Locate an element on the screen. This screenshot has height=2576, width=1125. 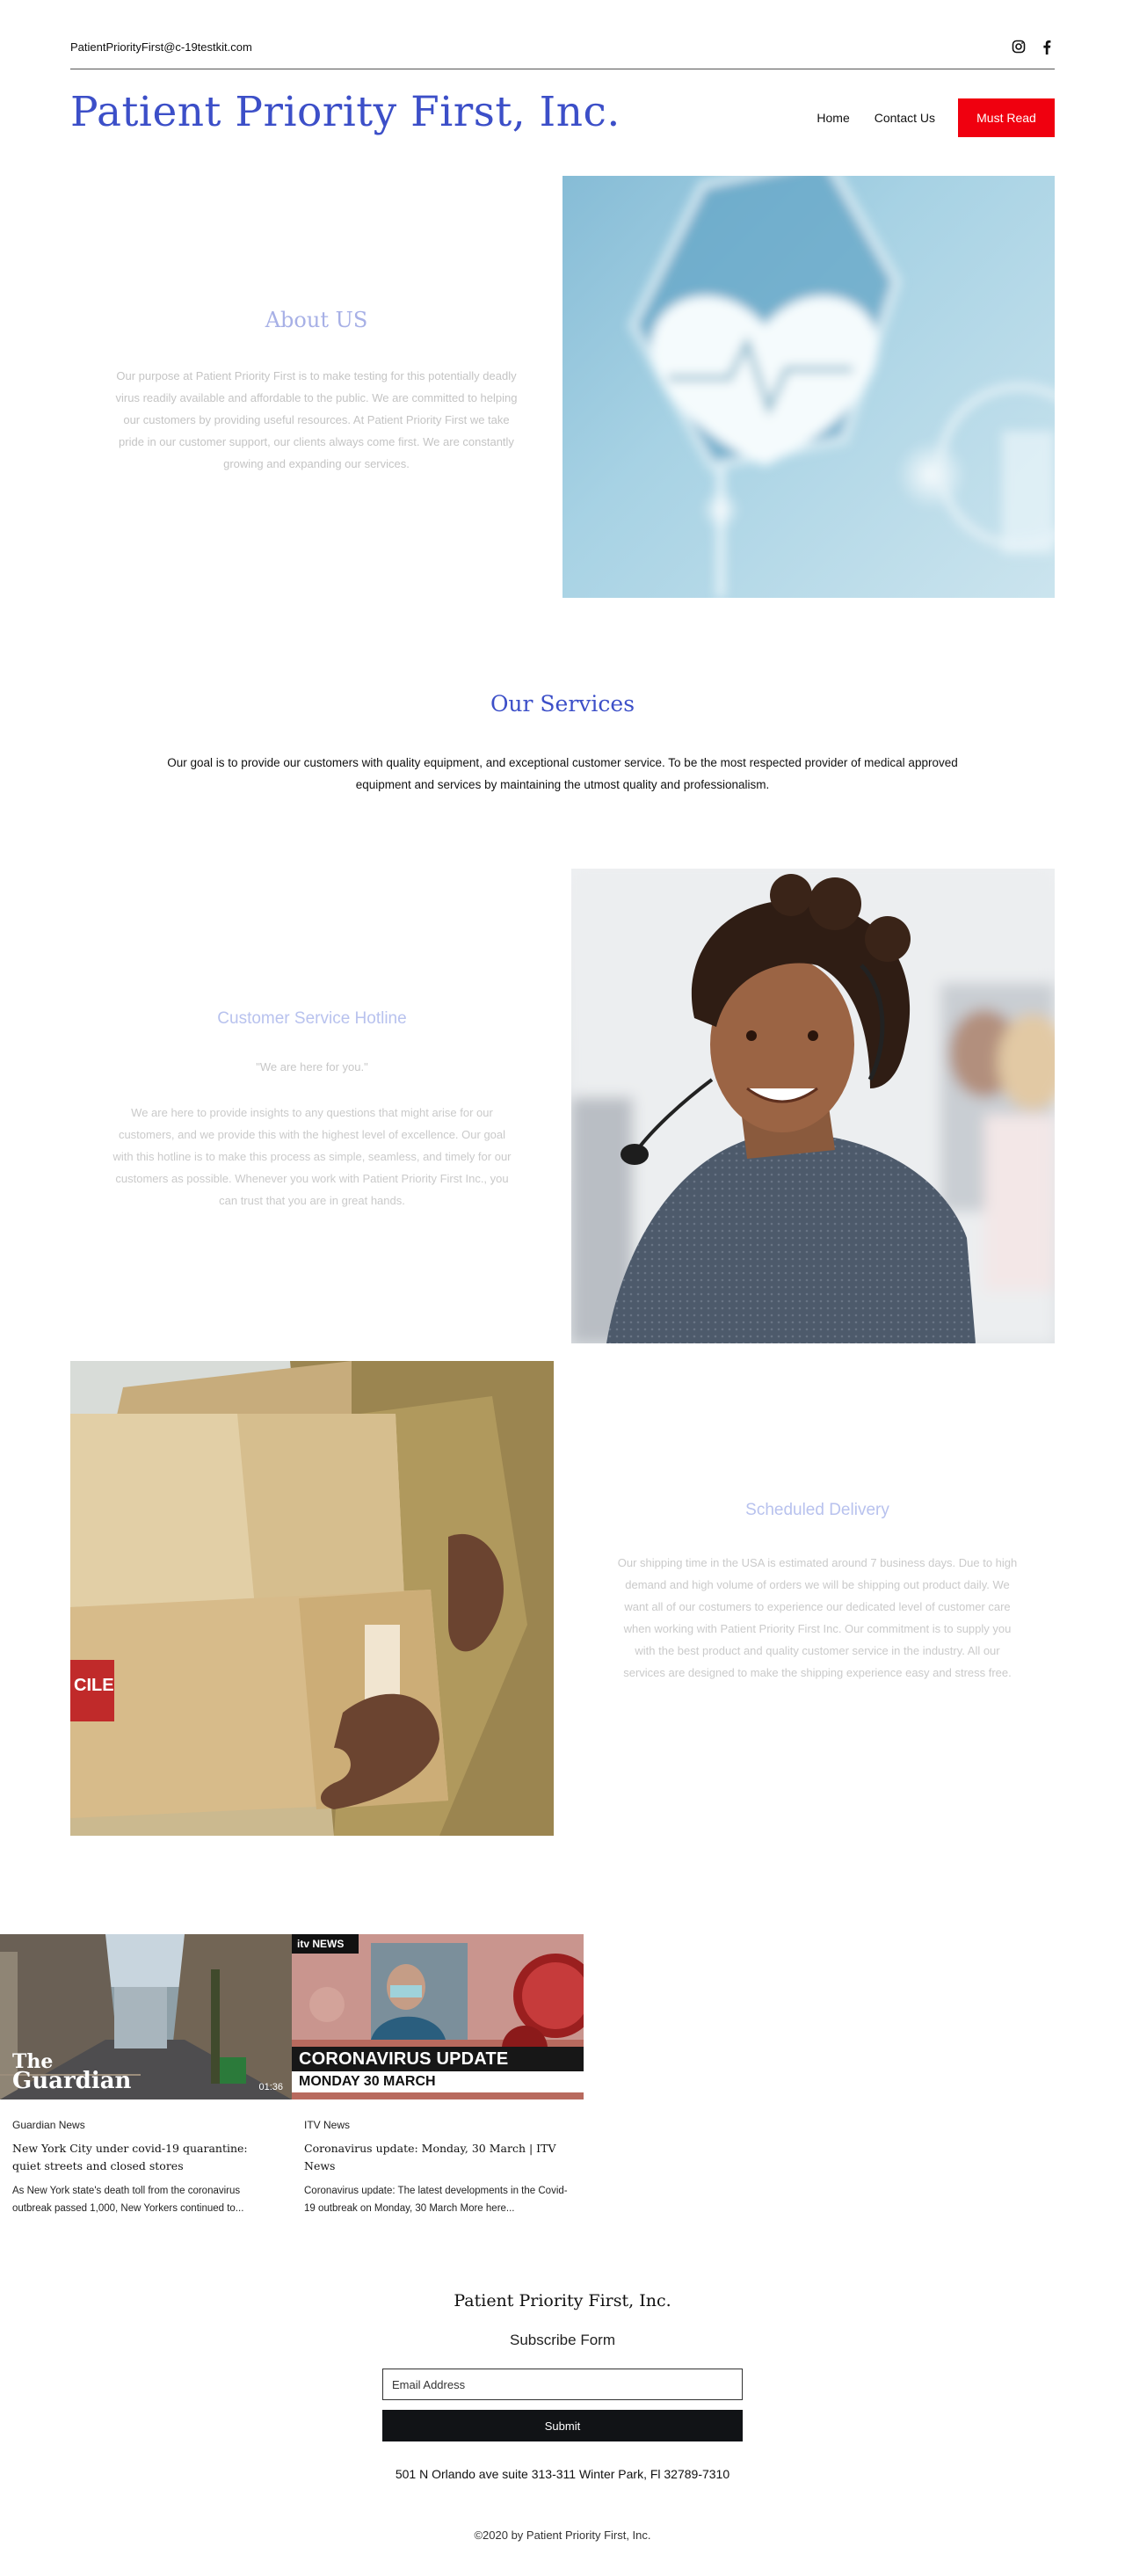
news-source: Guardian News is located at coordinates (48, 2125).